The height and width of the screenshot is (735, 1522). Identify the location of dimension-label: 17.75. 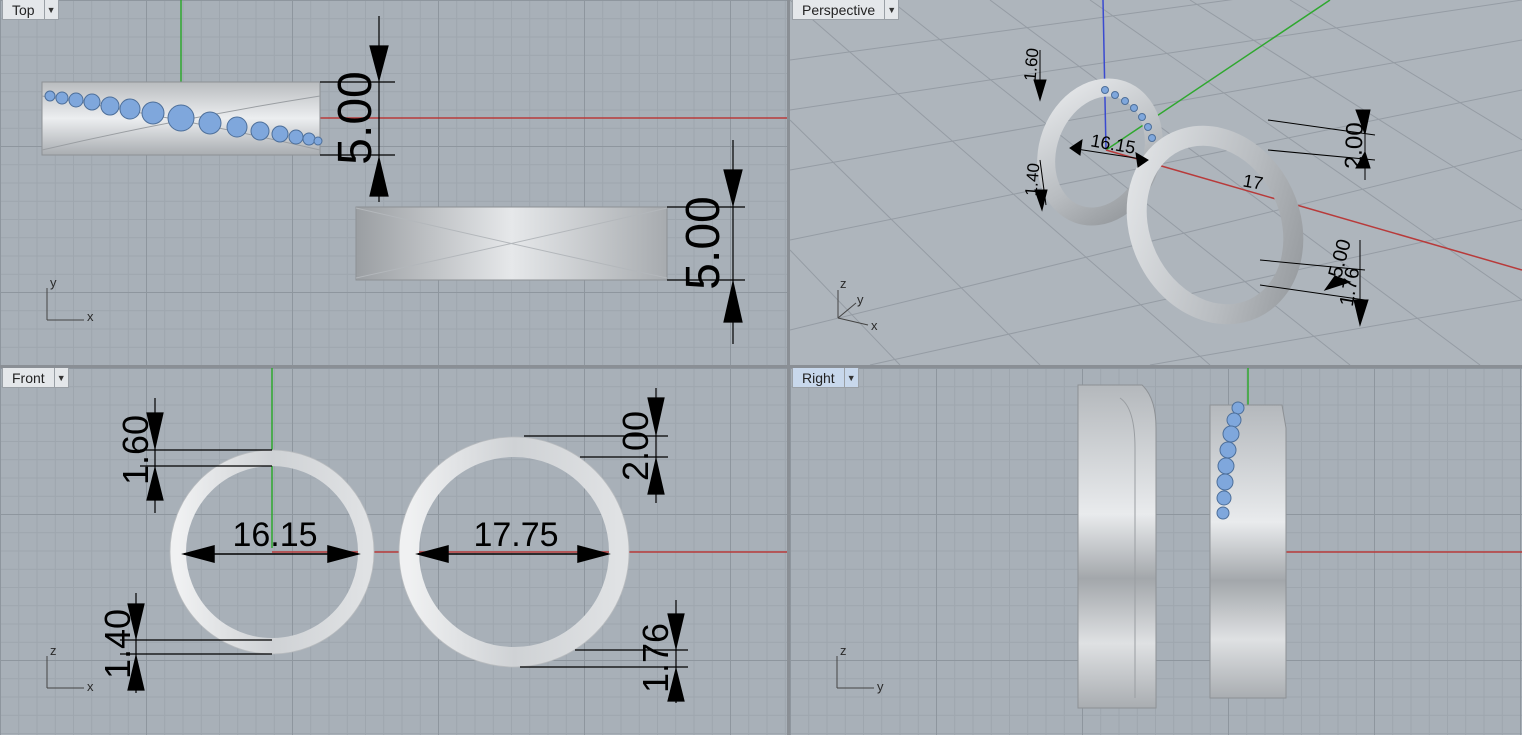
(515, 535).